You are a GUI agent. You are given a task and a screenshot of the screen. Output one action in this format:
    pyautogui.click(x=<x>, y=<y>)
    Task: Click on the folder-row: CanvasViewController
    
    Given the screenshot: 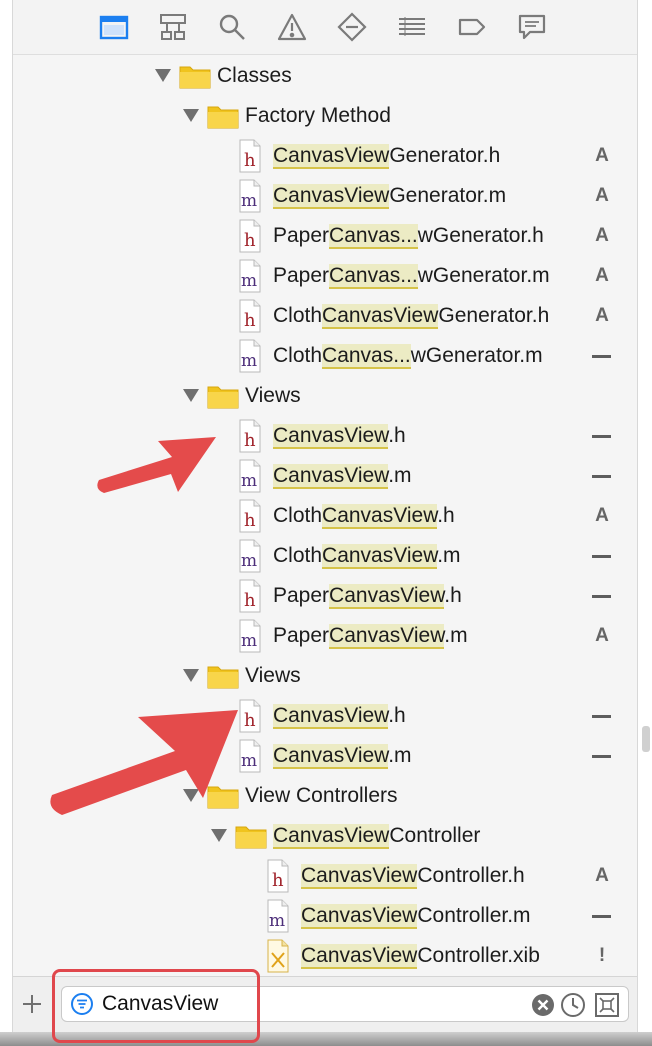 What is the action you would take?
    pyautogui.click(x=325, y=836)
    